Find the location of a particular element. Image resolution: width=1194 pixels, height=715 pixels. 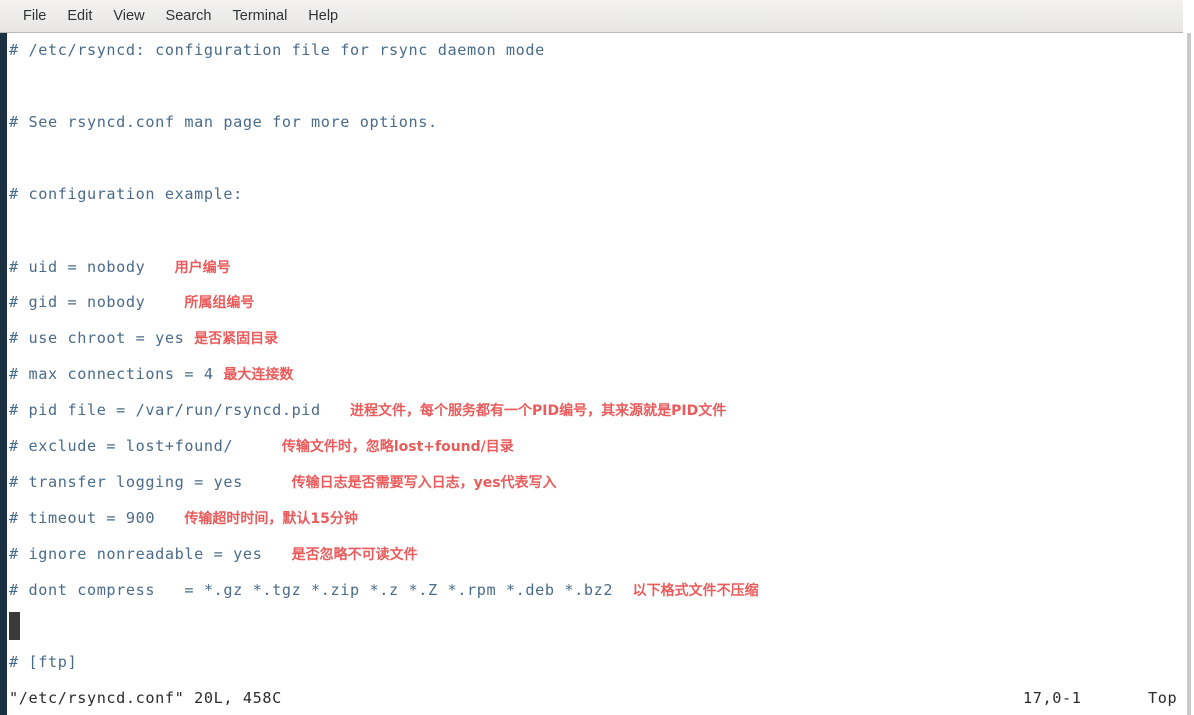

line-code: # exclude = lost+found/ is located at coordinates (145, 446).